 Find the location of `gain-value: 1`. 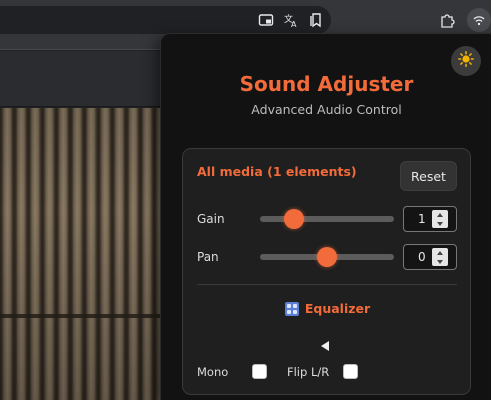

gain-value: 1 is located at coordinates (422, 219).